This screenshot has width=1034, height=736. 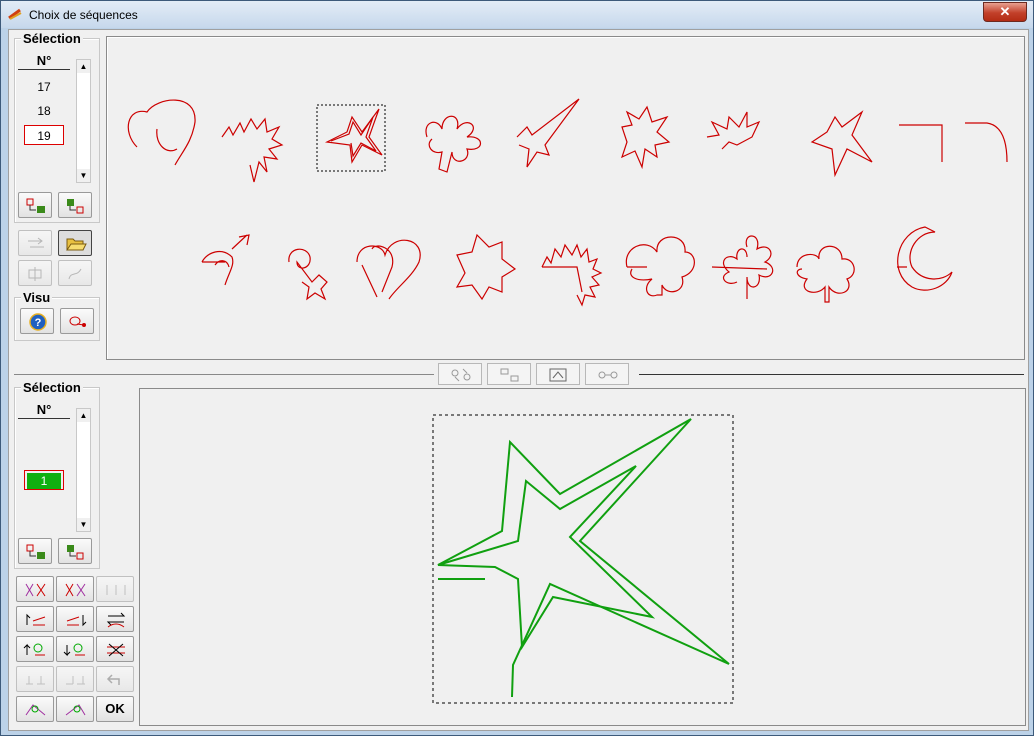 I want to click on close-button: ✕, so click(x=1005, y=12).